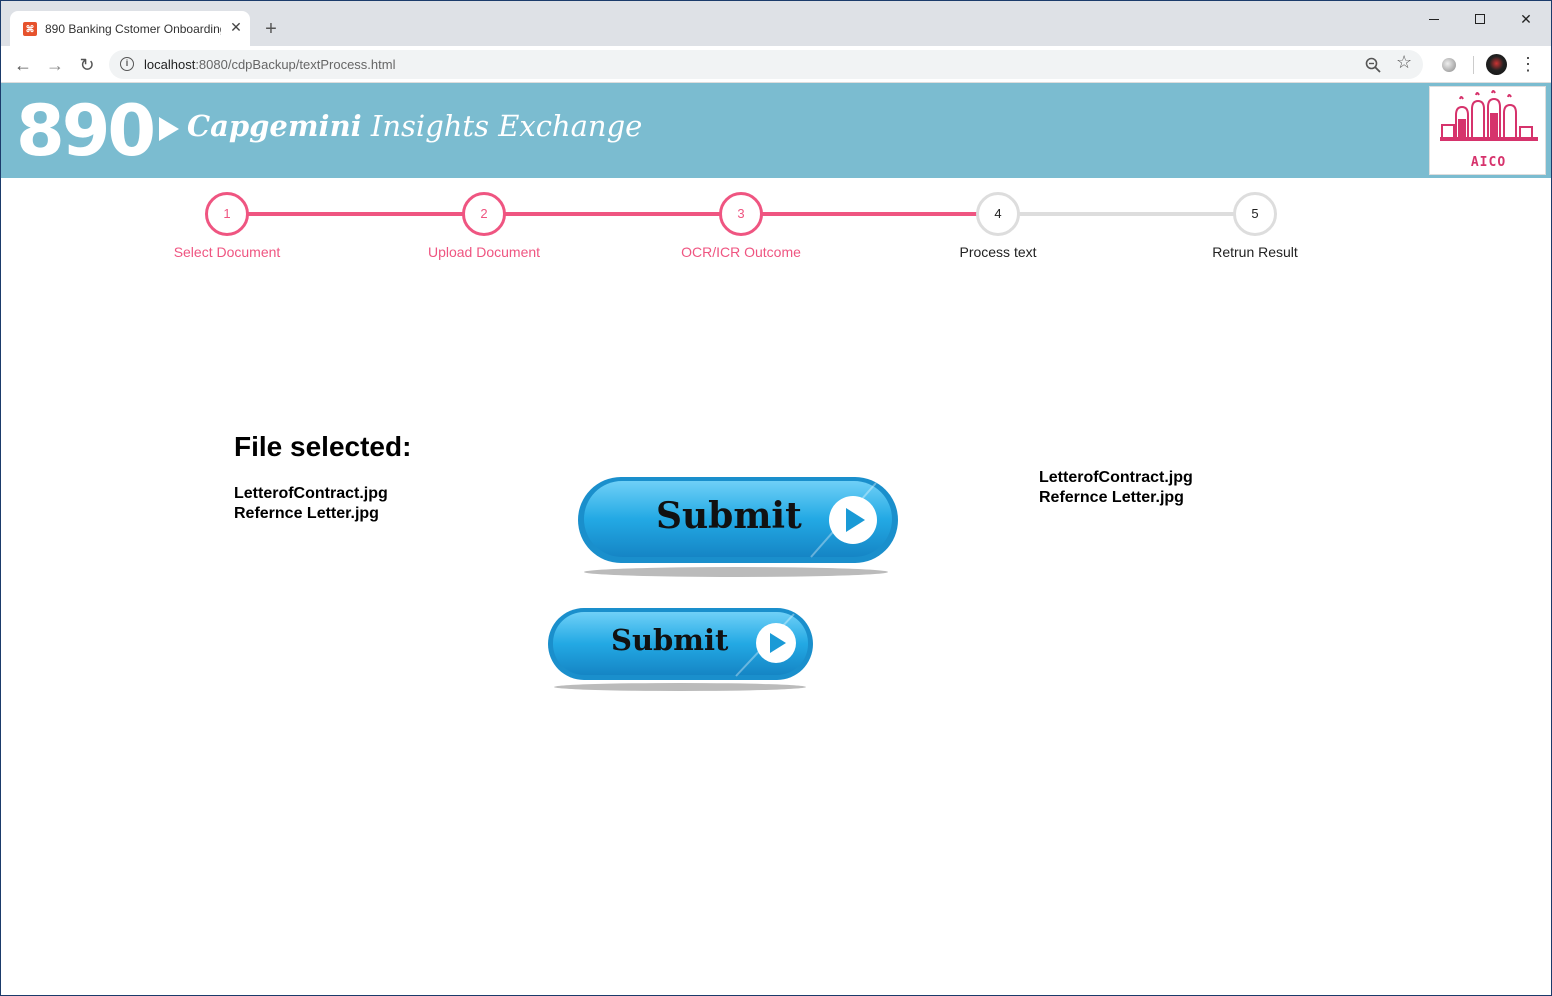 This screenshot has height=996, width=1552. I want to click on forward-button: →, so click(55, 65).